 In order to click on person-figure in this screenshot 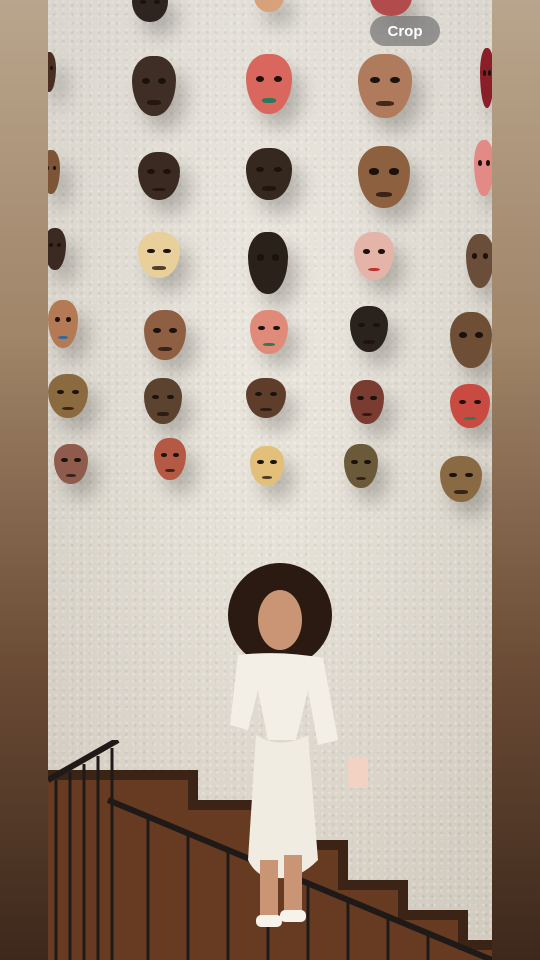, I will do `click(298, 745)`.